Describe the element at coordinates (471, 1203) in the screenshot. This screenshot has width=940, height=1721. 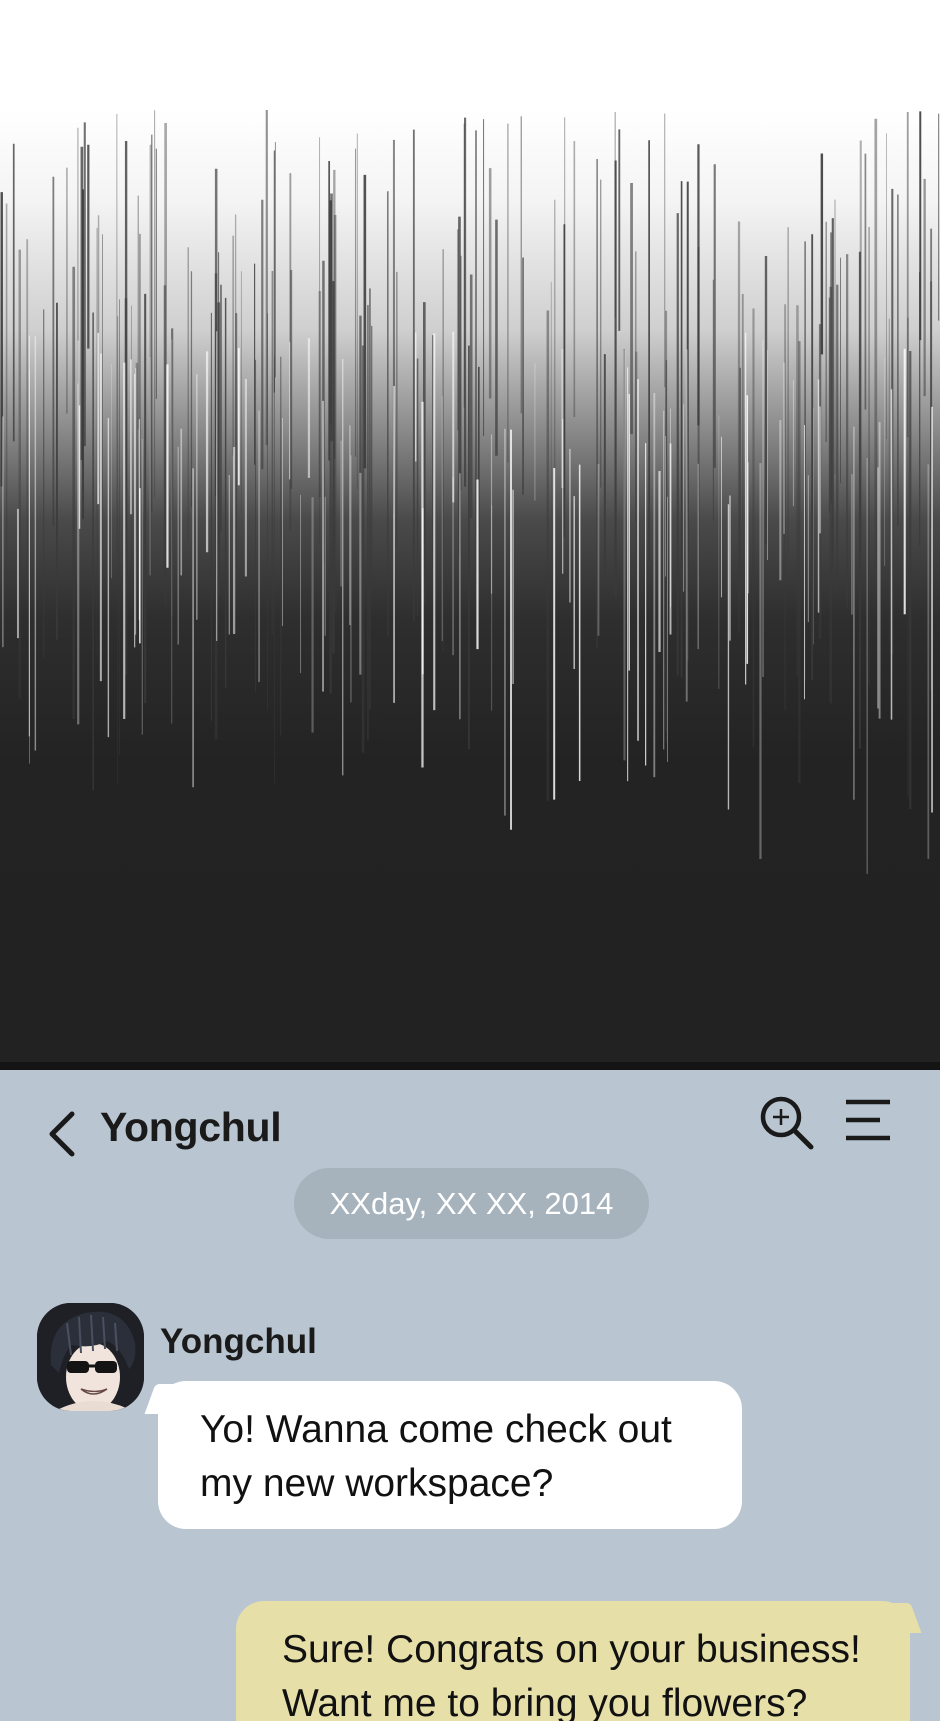
I see `date-separator: XXday, XX XX, 2014` at that location.